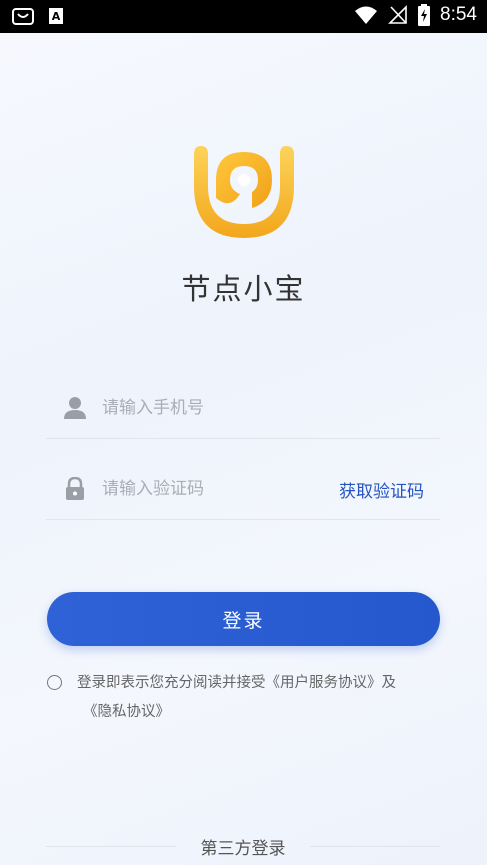  I want to click on no-signal-icon, so click(397, 14).